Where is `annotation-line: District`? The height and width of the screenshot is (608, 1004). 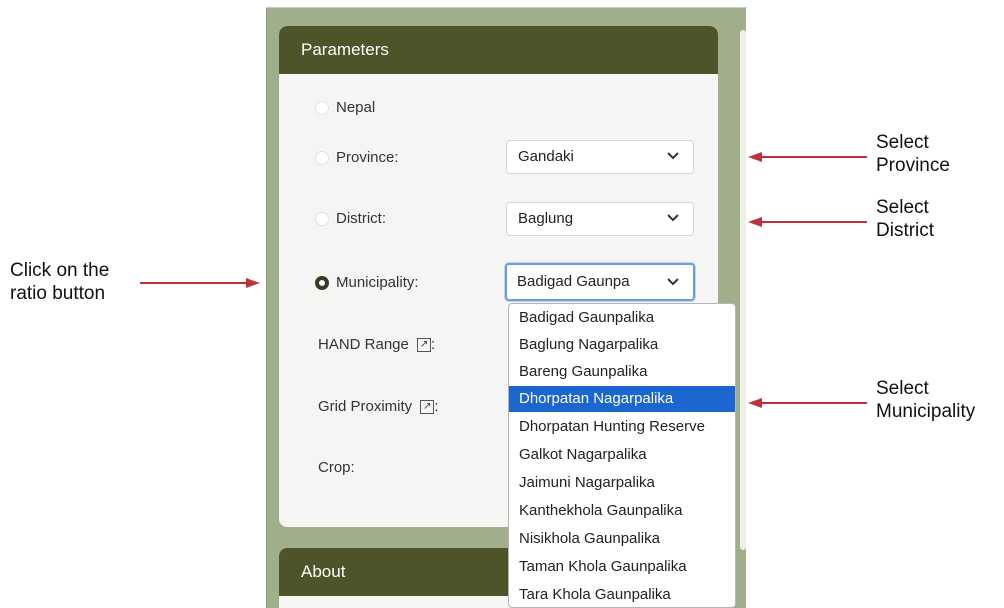
annotation-line: District is located at coordinates (905, 230).